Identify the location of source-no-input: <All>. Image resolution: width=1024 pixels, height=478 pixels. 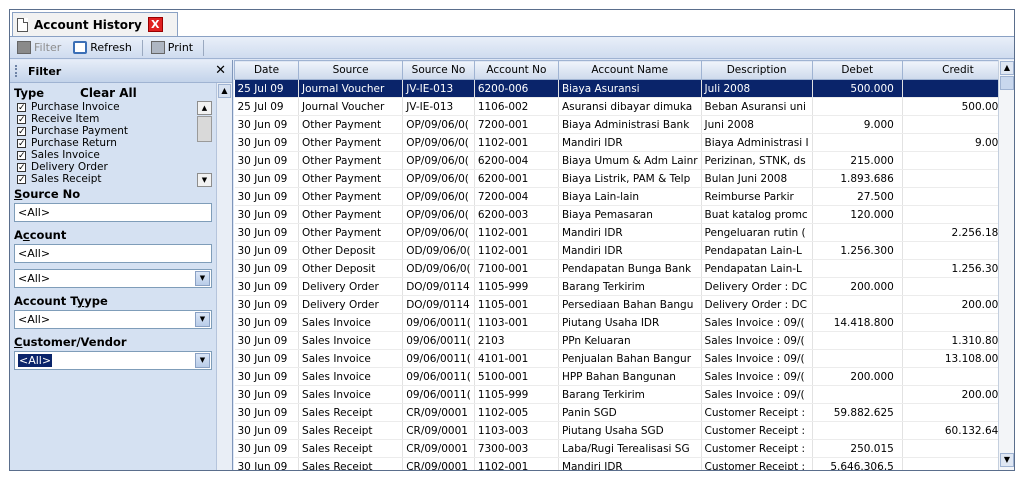
(113, 212).